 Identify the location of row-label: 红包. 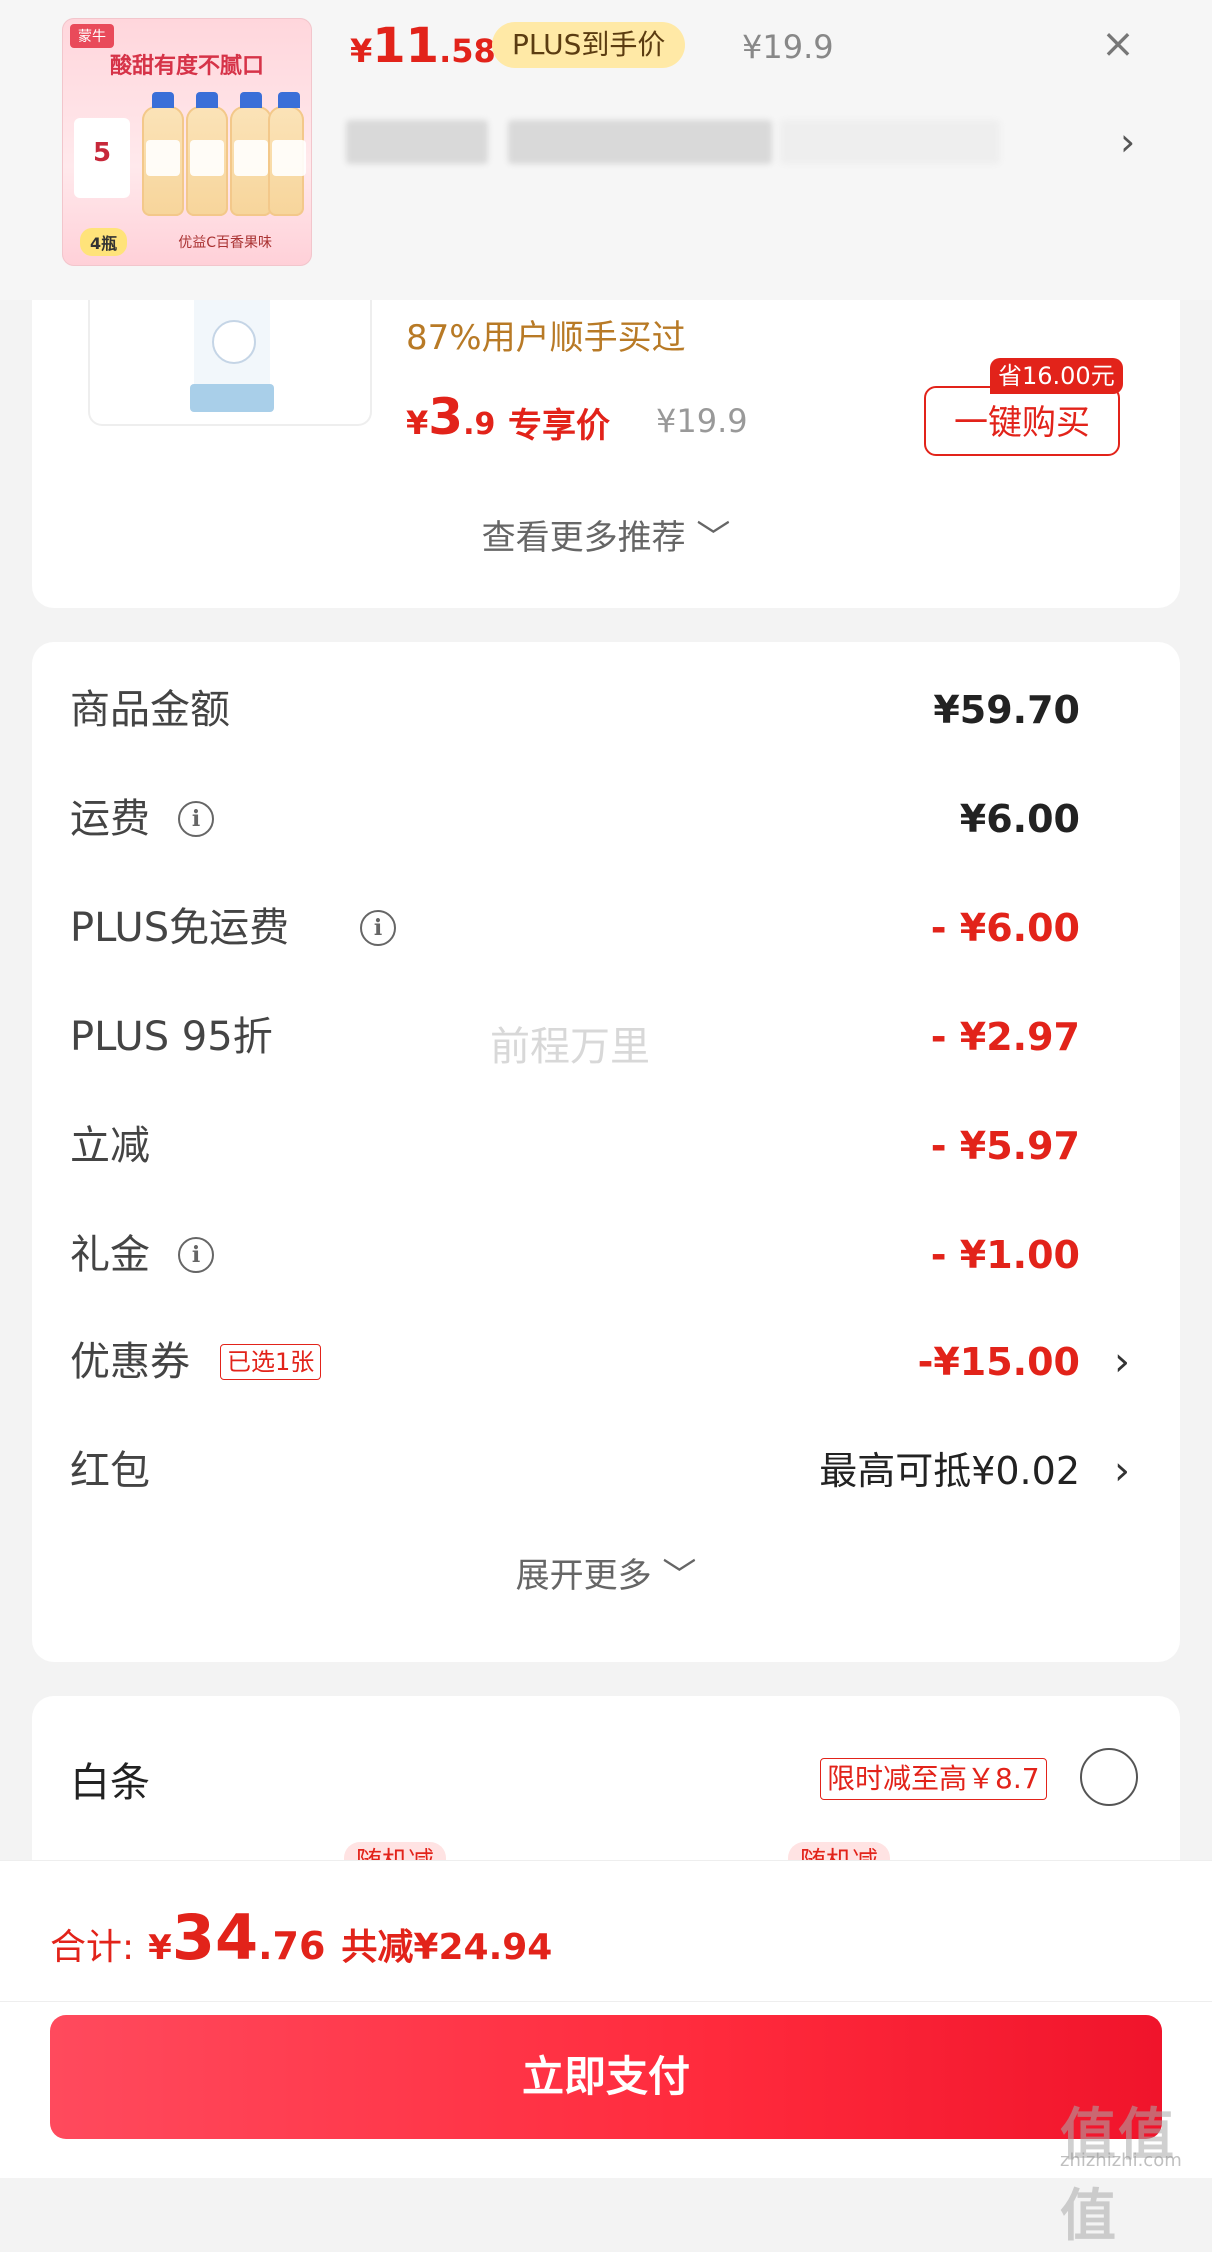
(110, 1471).